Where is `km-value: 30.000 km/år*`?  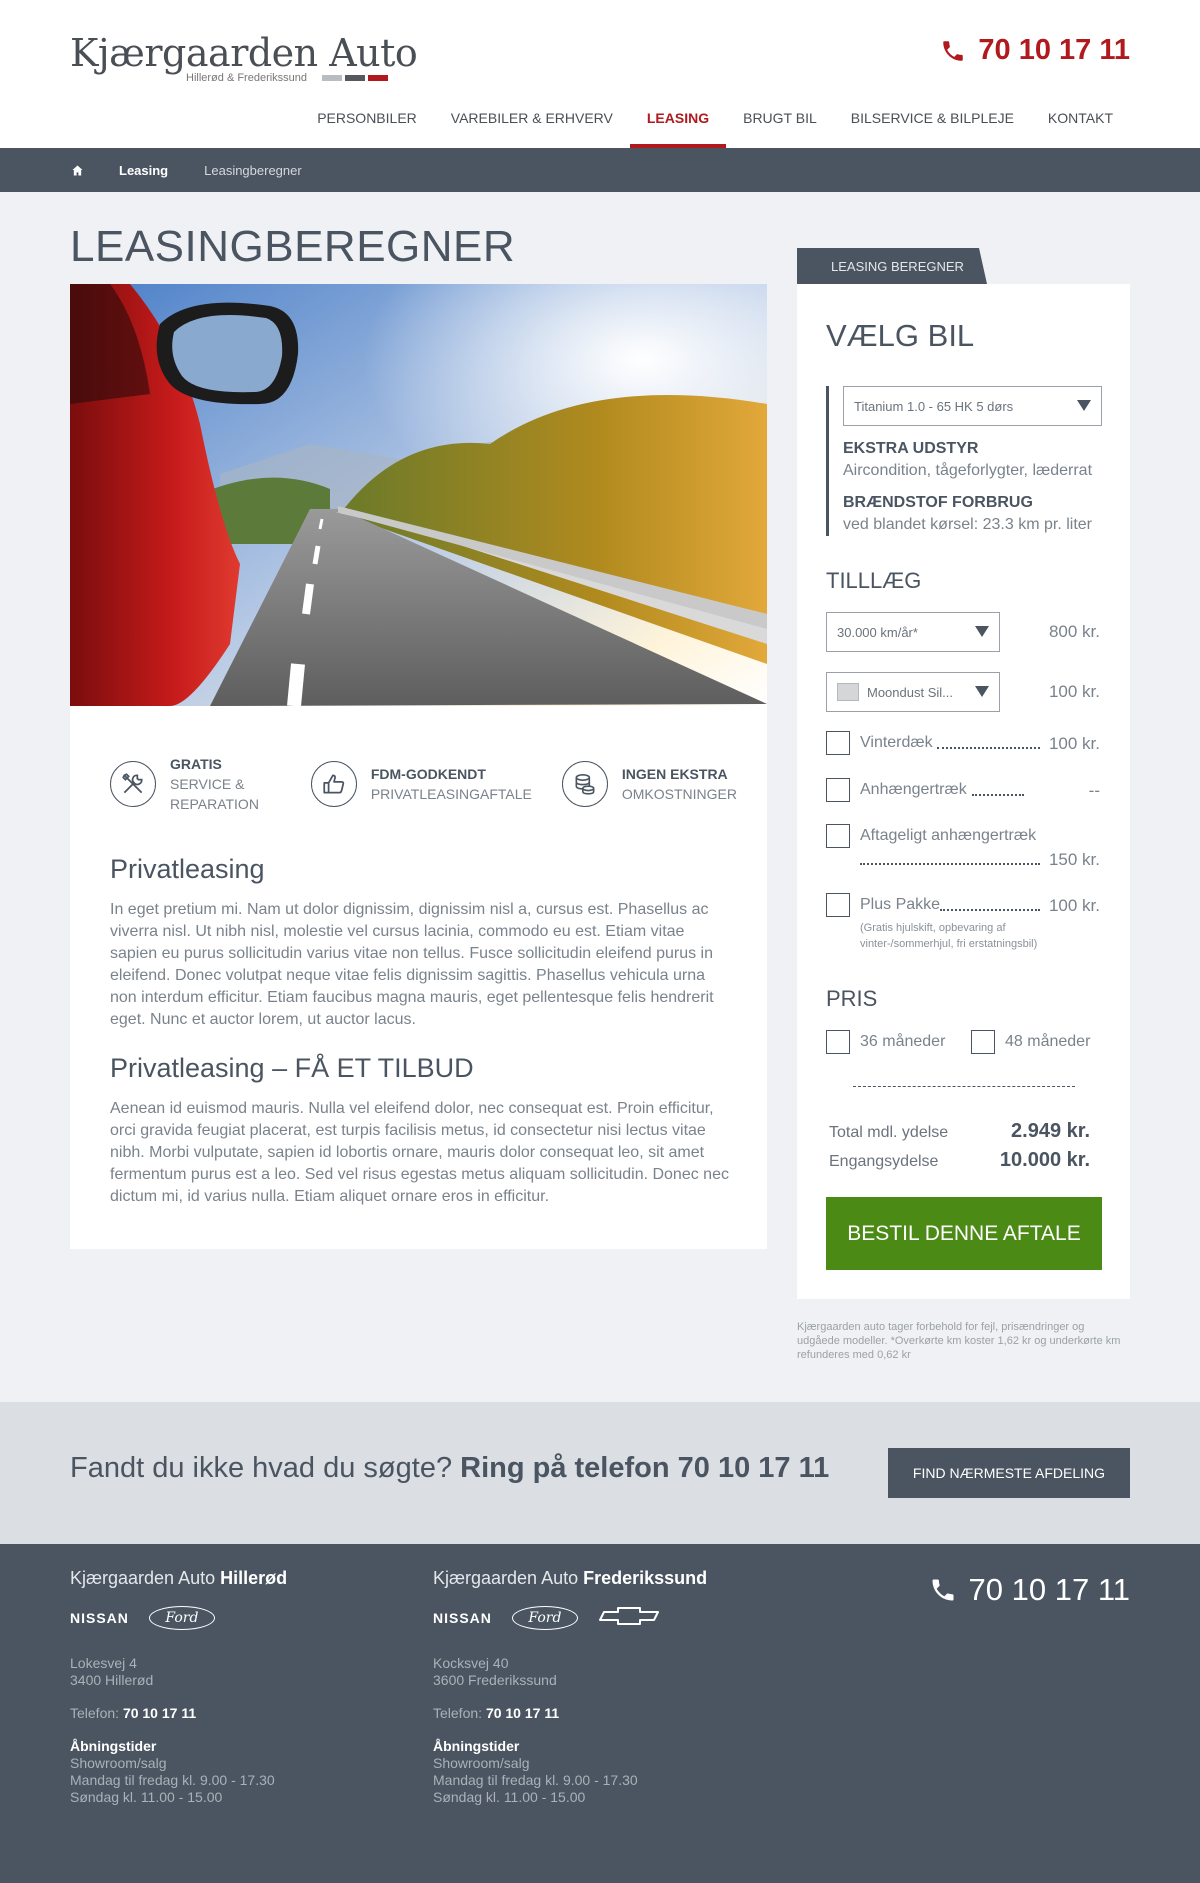 km-value: 30.000 km/år* is located at coordinates (877, 632).